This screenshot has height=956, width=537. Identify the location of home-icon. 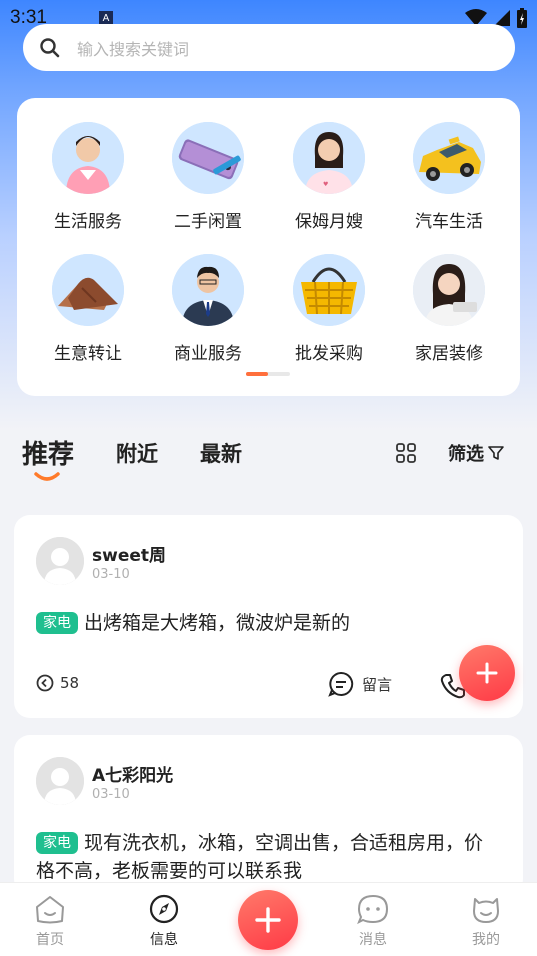
(50, 910).